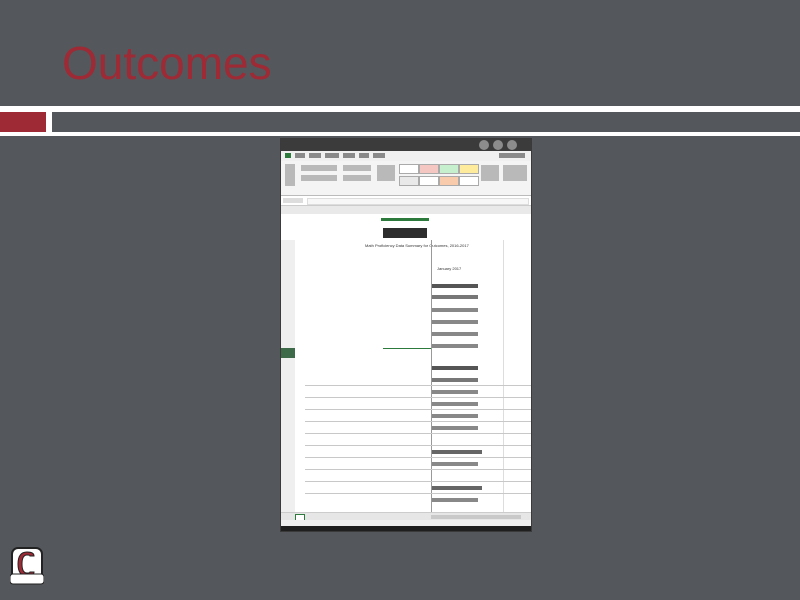  I want to click on maximize-icon, so click(498, 145).